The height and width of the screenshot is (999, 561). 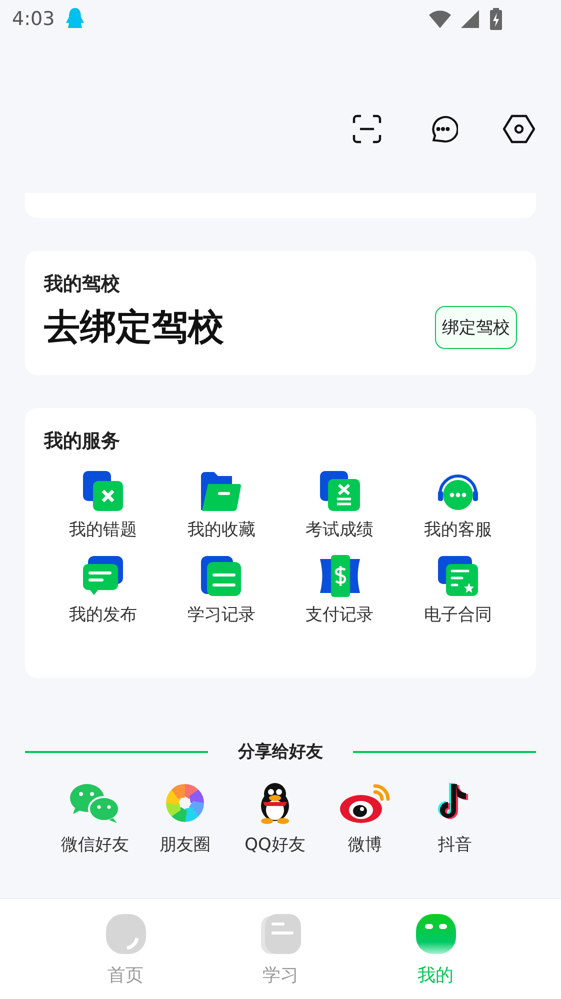 I want to click on card-title: 我的服务, so click(x=82, y=441).